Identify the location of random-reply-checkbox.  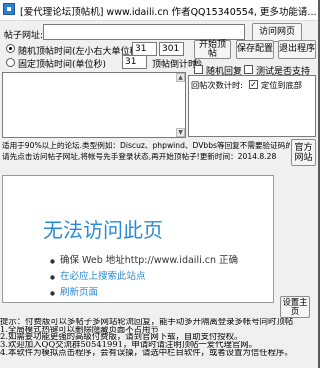
(198, 69).